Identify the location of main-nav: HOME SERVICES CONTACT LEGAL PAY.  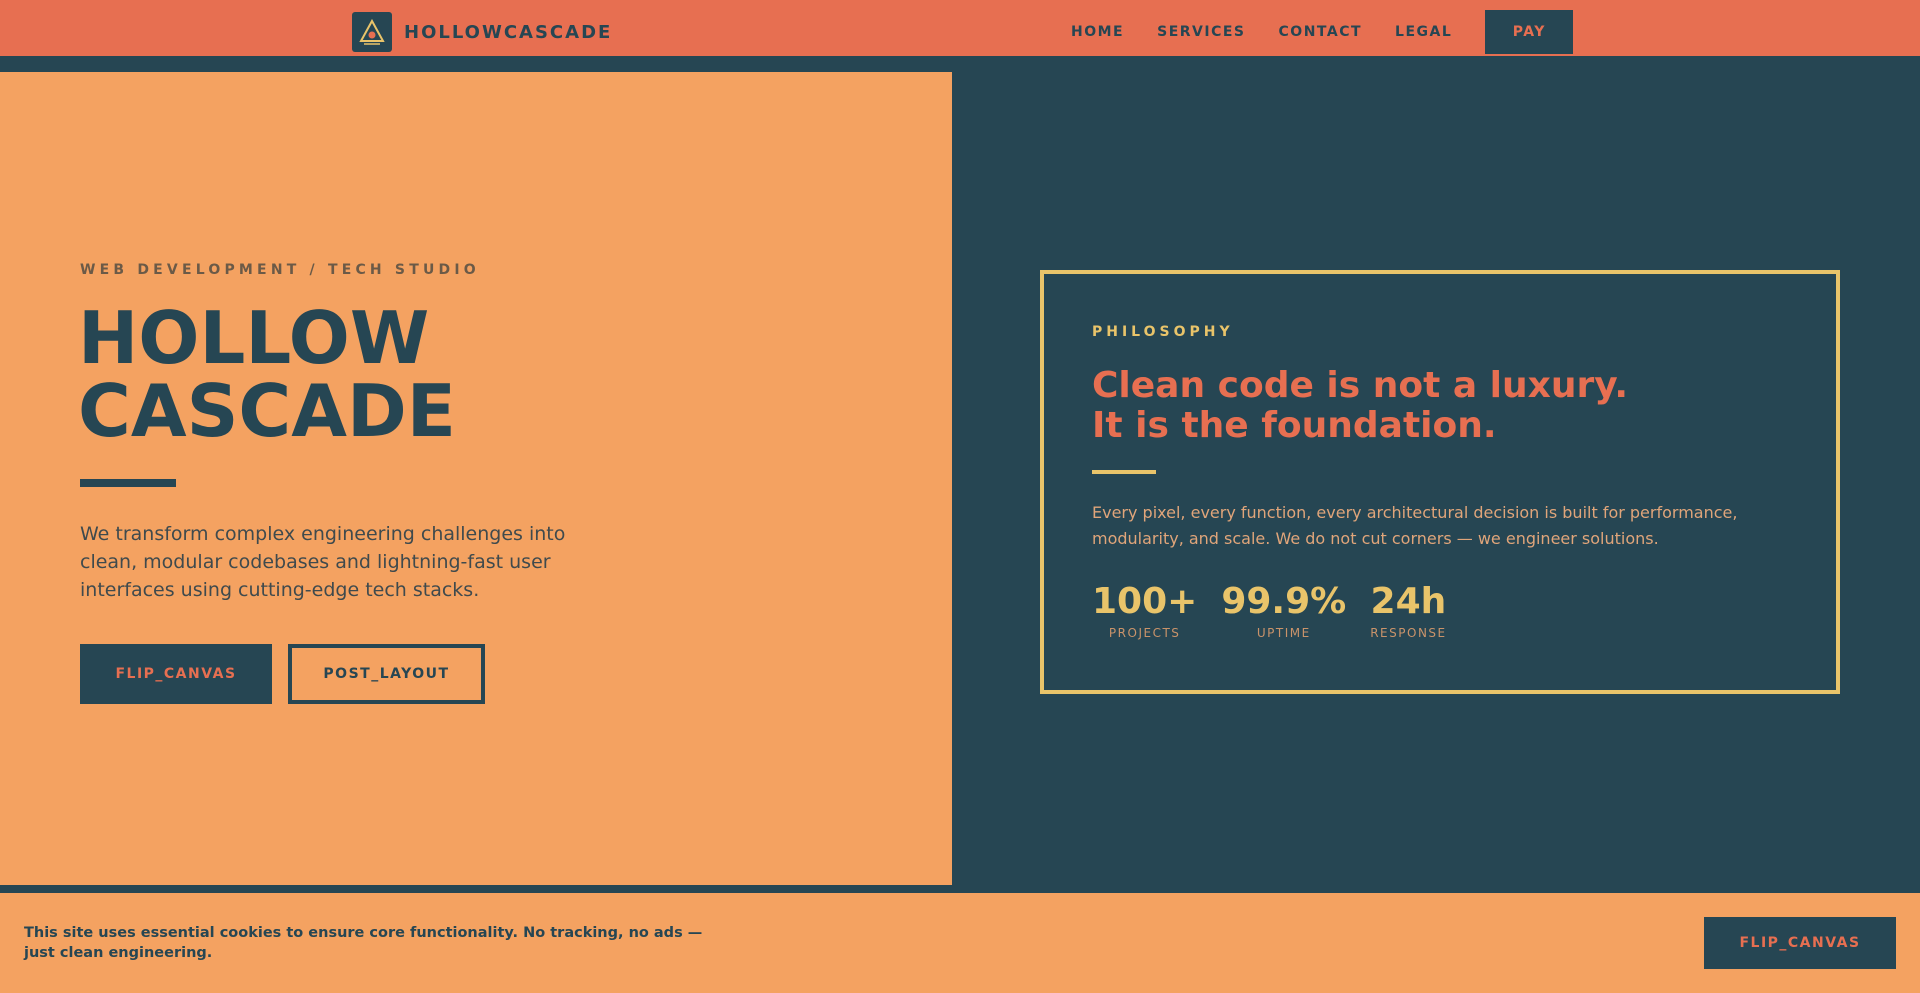
(1322, 32).